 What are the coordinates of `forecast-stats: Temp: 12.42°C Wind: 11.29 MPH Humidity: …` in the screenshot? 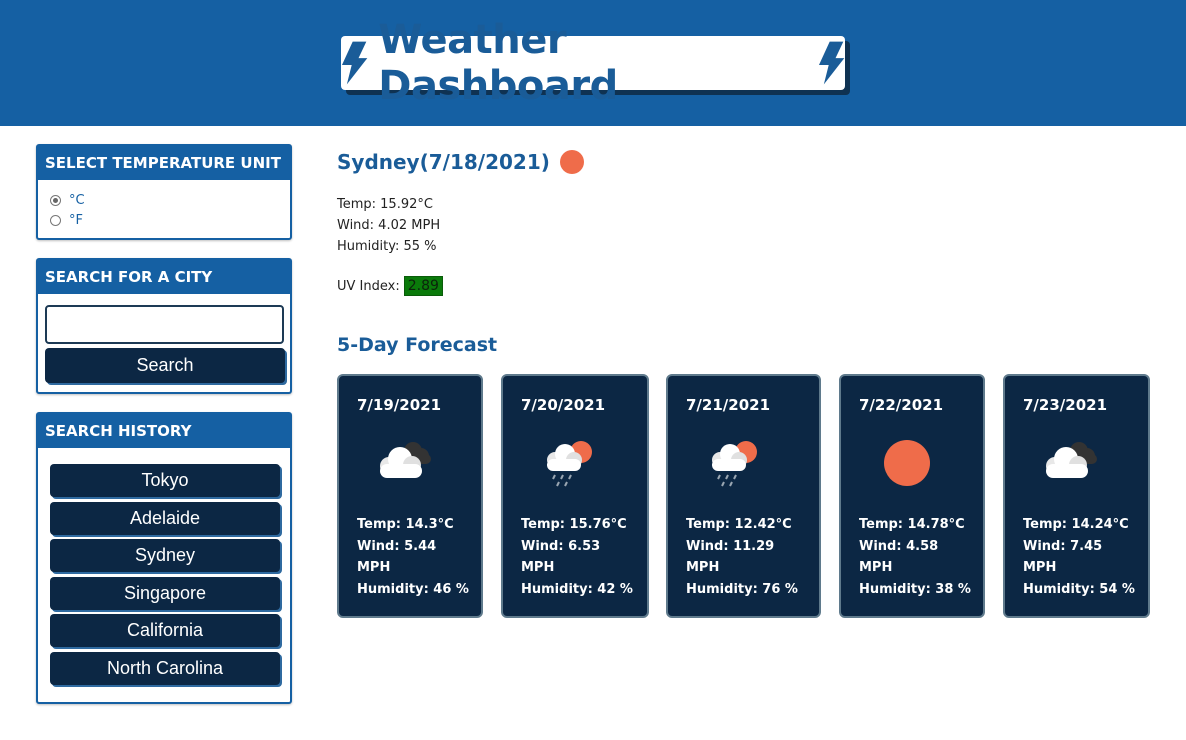 It's located at (742, 557).